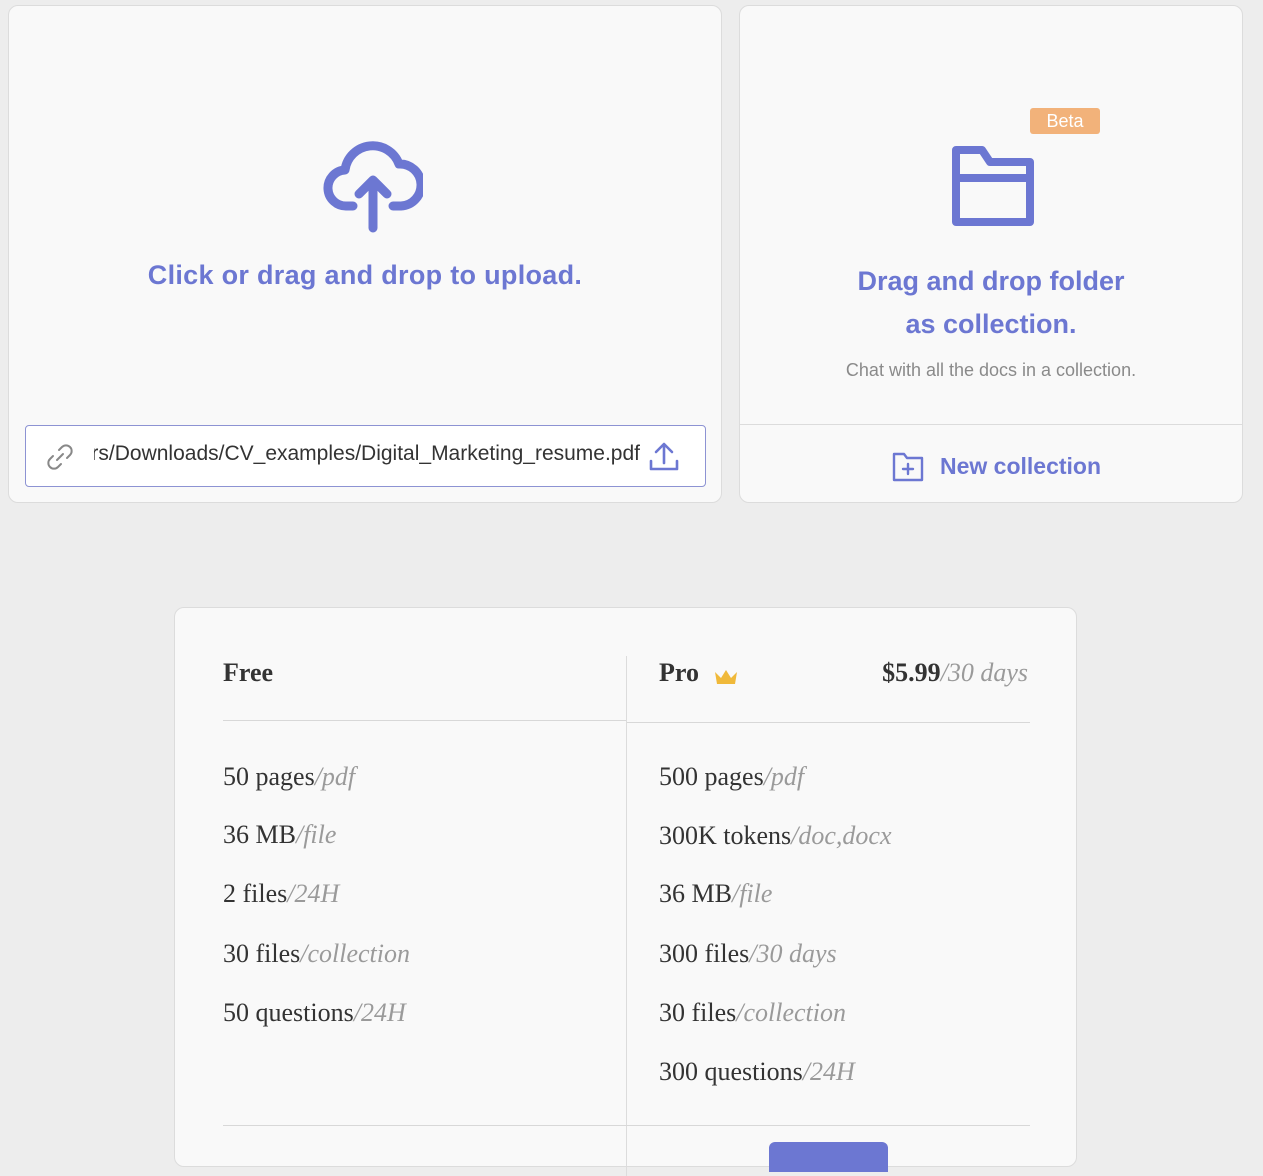 This screenshot has width=1263, height=1176. What do you see at coordinates (626, 916) in the screenshot?
I see `column-divider` at bounding box center [626, 916].